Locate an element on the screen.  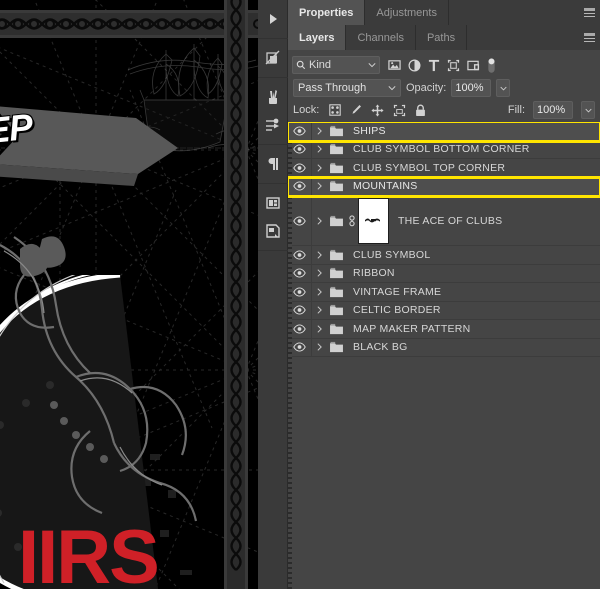
blend-mode-select: Pass Through is located at coordinates (347, 88).